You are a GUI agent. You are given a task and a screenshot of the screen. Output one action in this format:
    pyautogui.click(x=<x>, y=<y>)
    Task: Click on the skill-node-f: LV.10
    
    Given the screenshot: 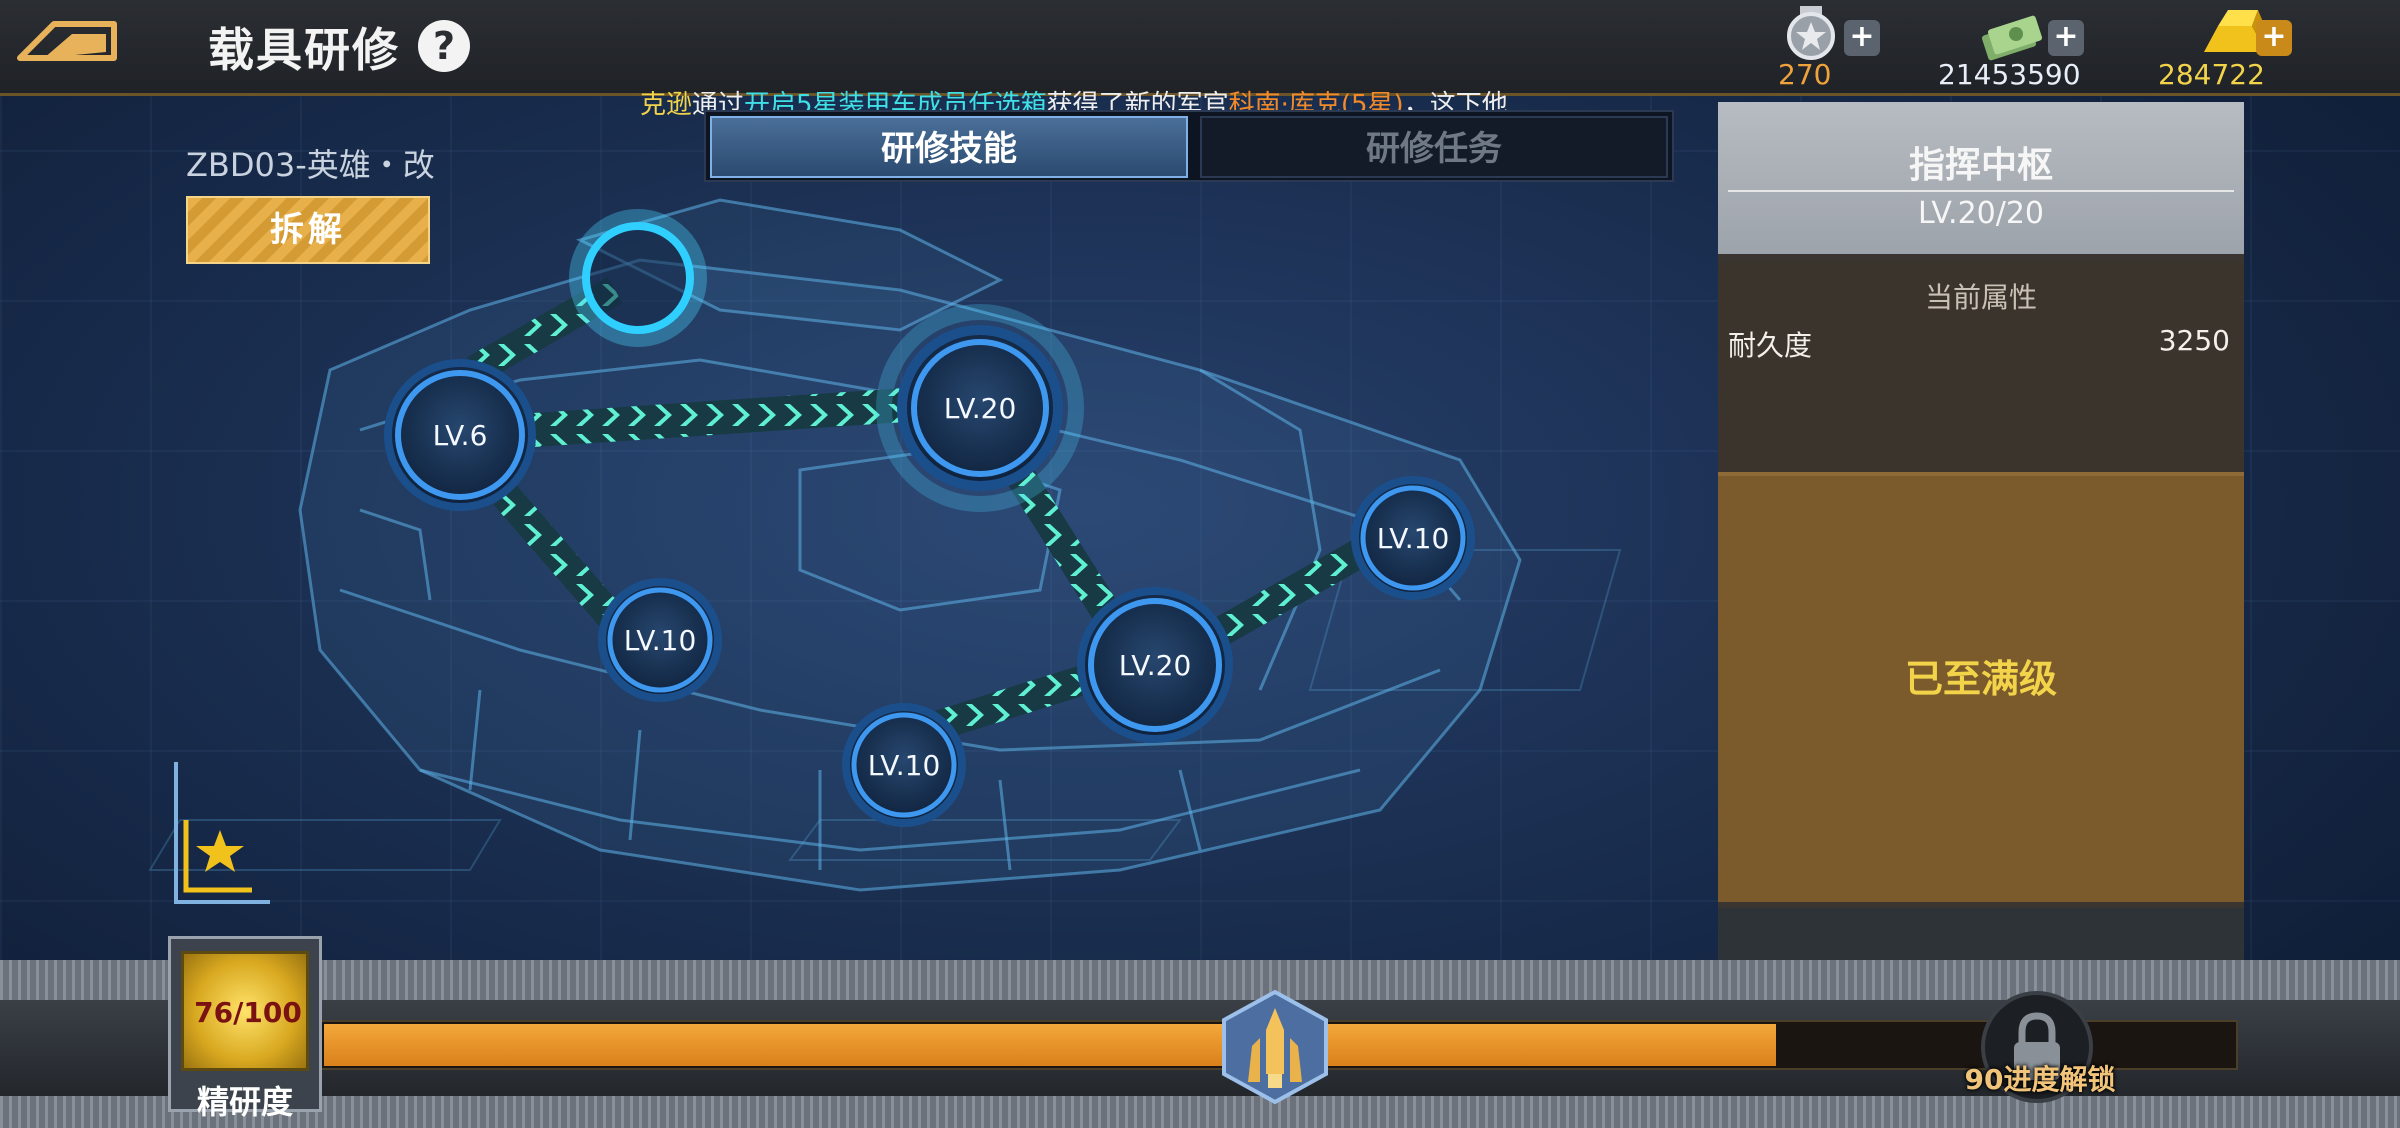 What is the action you would take?
    pyautogui.click(x=904, y=765)
    